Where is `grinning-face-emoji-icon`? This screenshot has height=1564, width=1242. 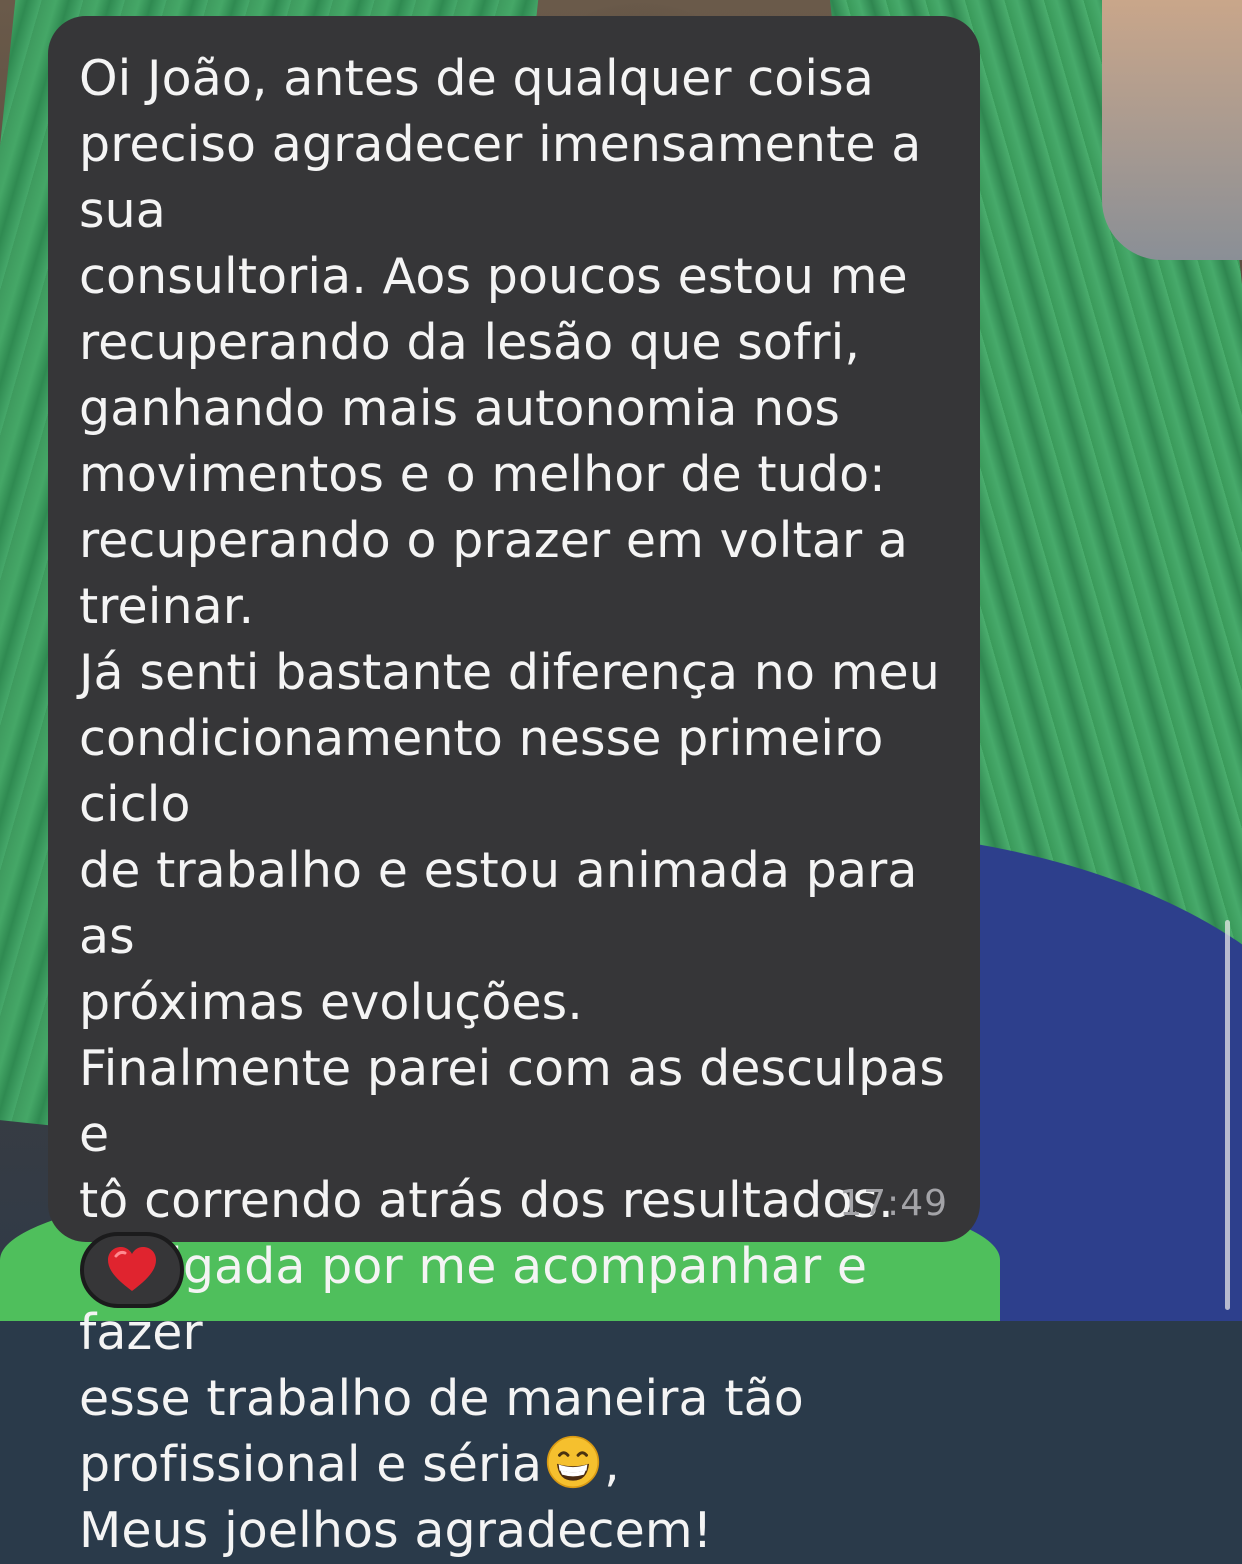 grinning-face-emoji-icon is located at coordinates (573, 1462).